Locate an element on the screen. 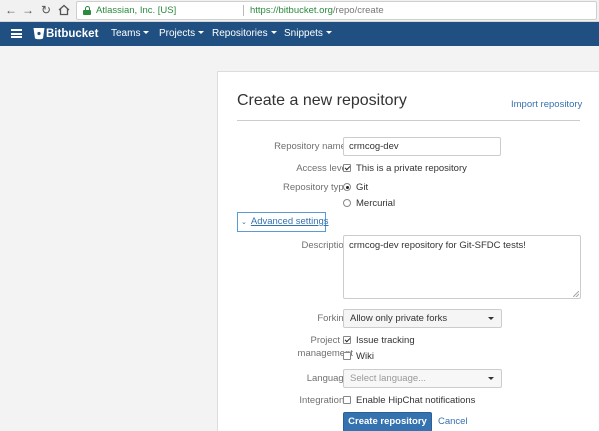 The image size is (599, 431). page-title: Create a new repository is located at coordinates (322, 100).